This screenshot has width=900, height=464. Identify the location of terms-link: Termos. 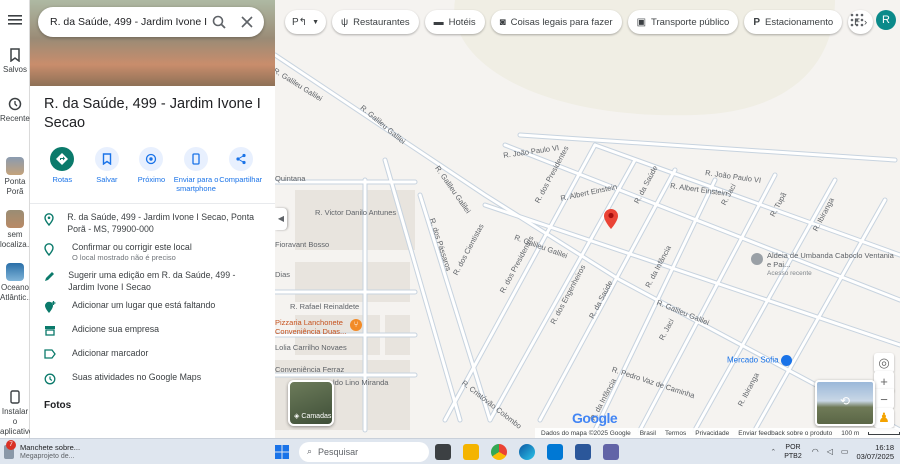
(675, 433).